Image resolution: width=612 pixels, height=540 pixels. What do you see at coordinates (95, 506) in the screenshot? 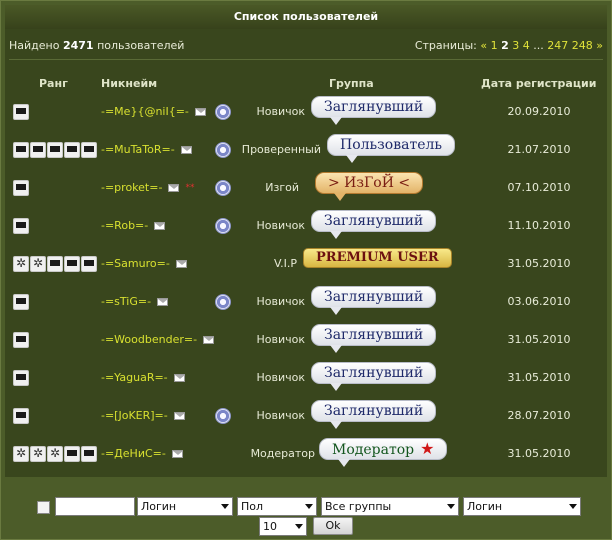
I see `search-input` at bounding box center [95, 506].